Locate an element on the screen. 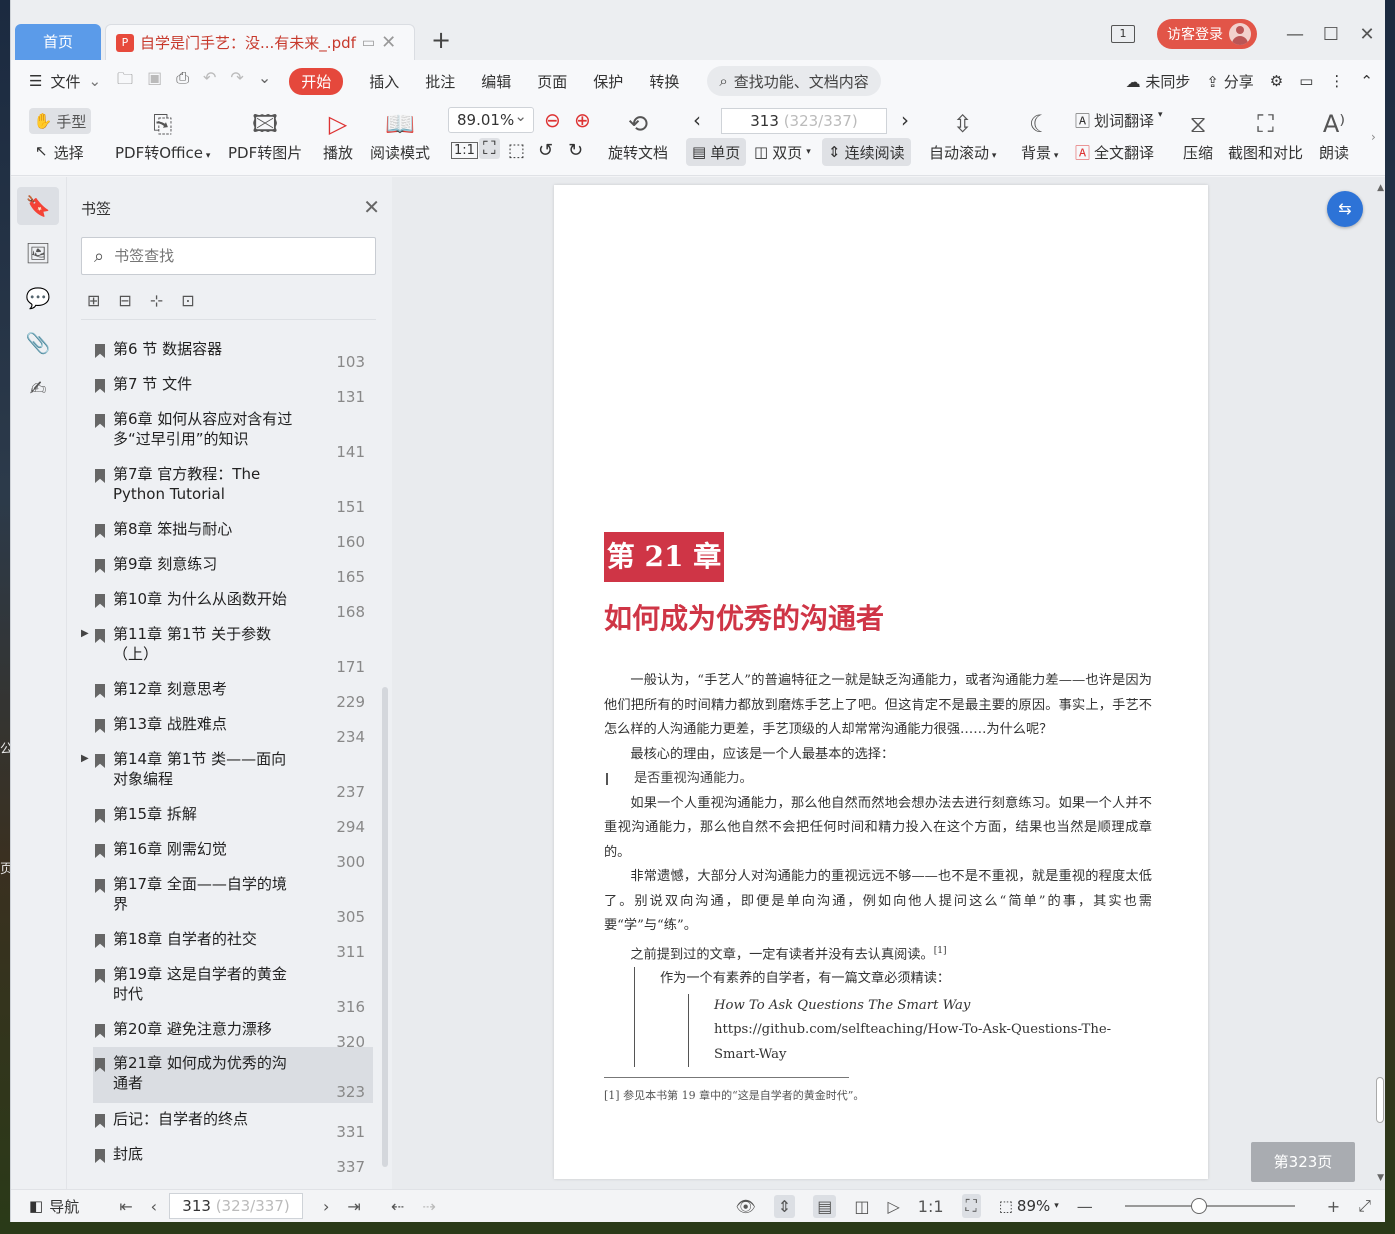 This screenshot has height=1234, width=1395. menu-page: 页面 is located at coordinates (552, 81).